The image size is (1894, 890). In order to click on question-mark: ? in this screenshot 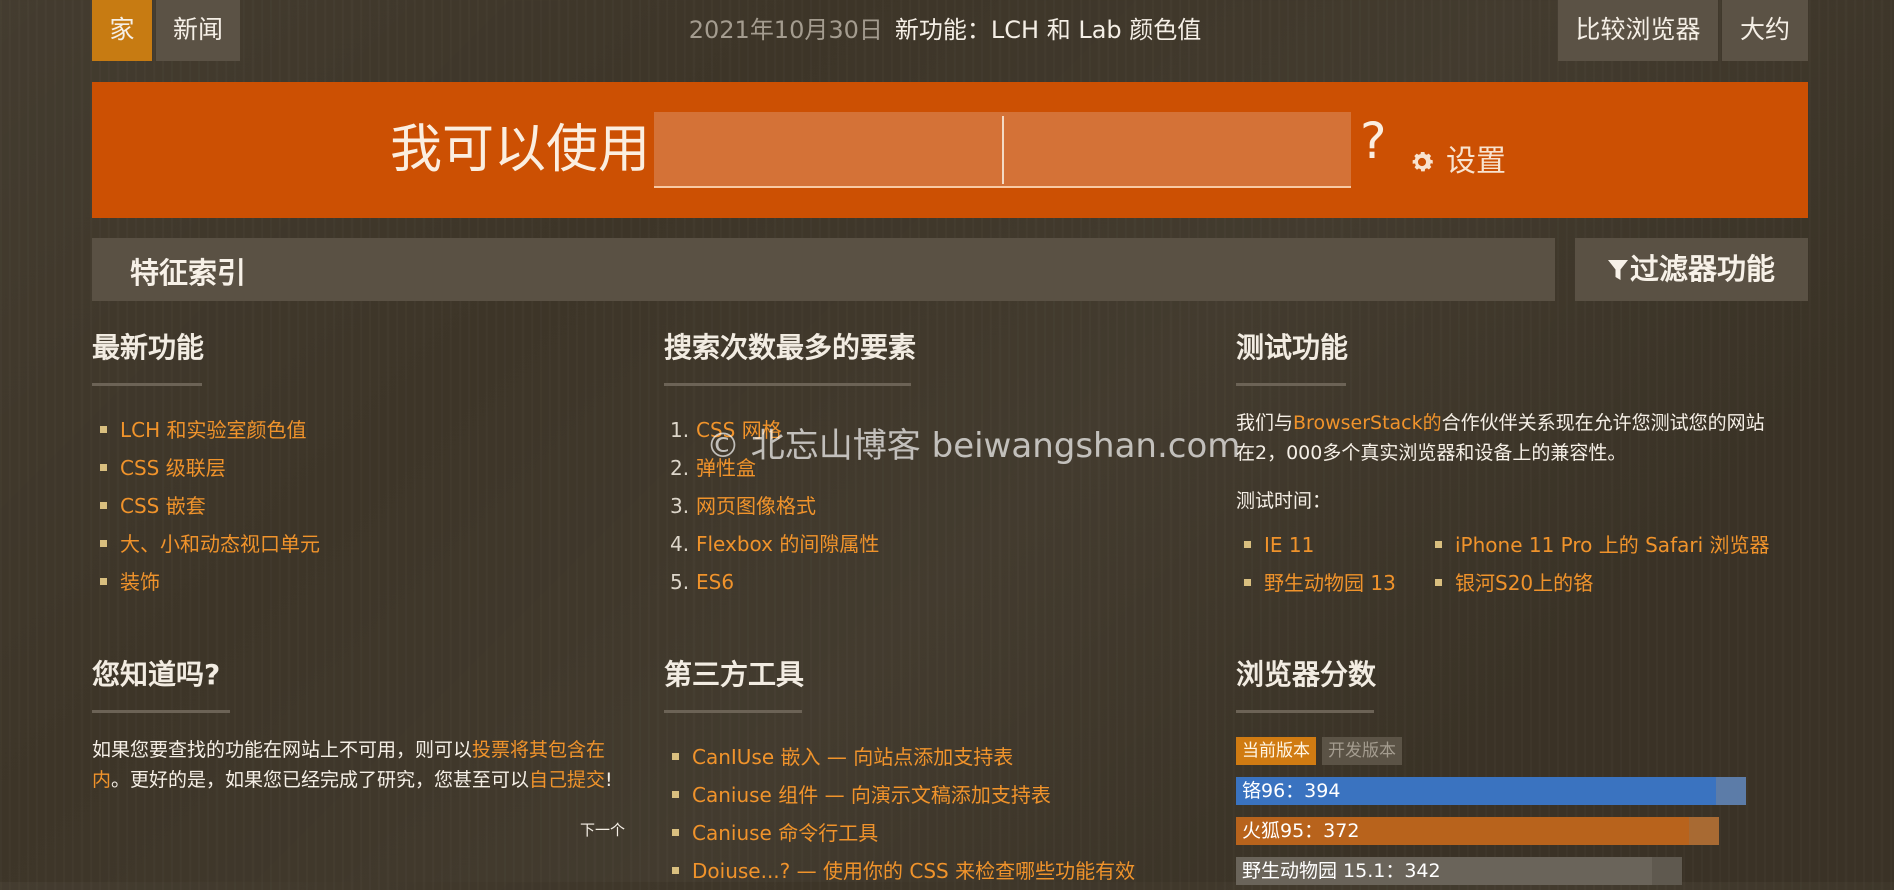, I will do `click(1373, 141)`.